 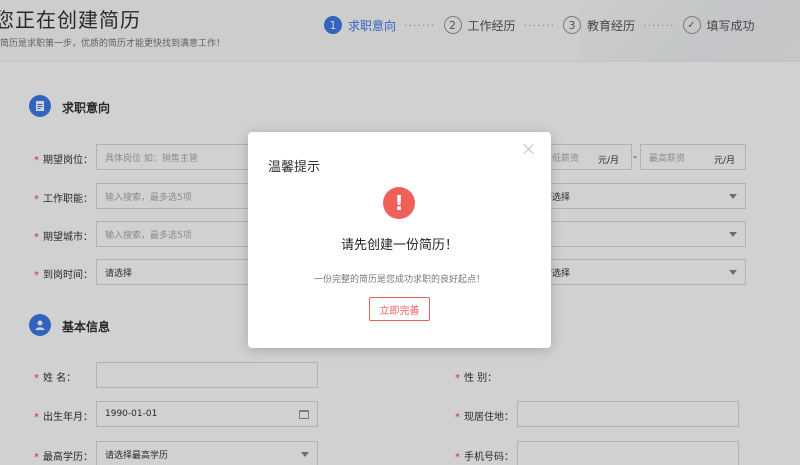 I want to click on dialog-message: 请先创建一份简历！, so click(x=399, y=245).